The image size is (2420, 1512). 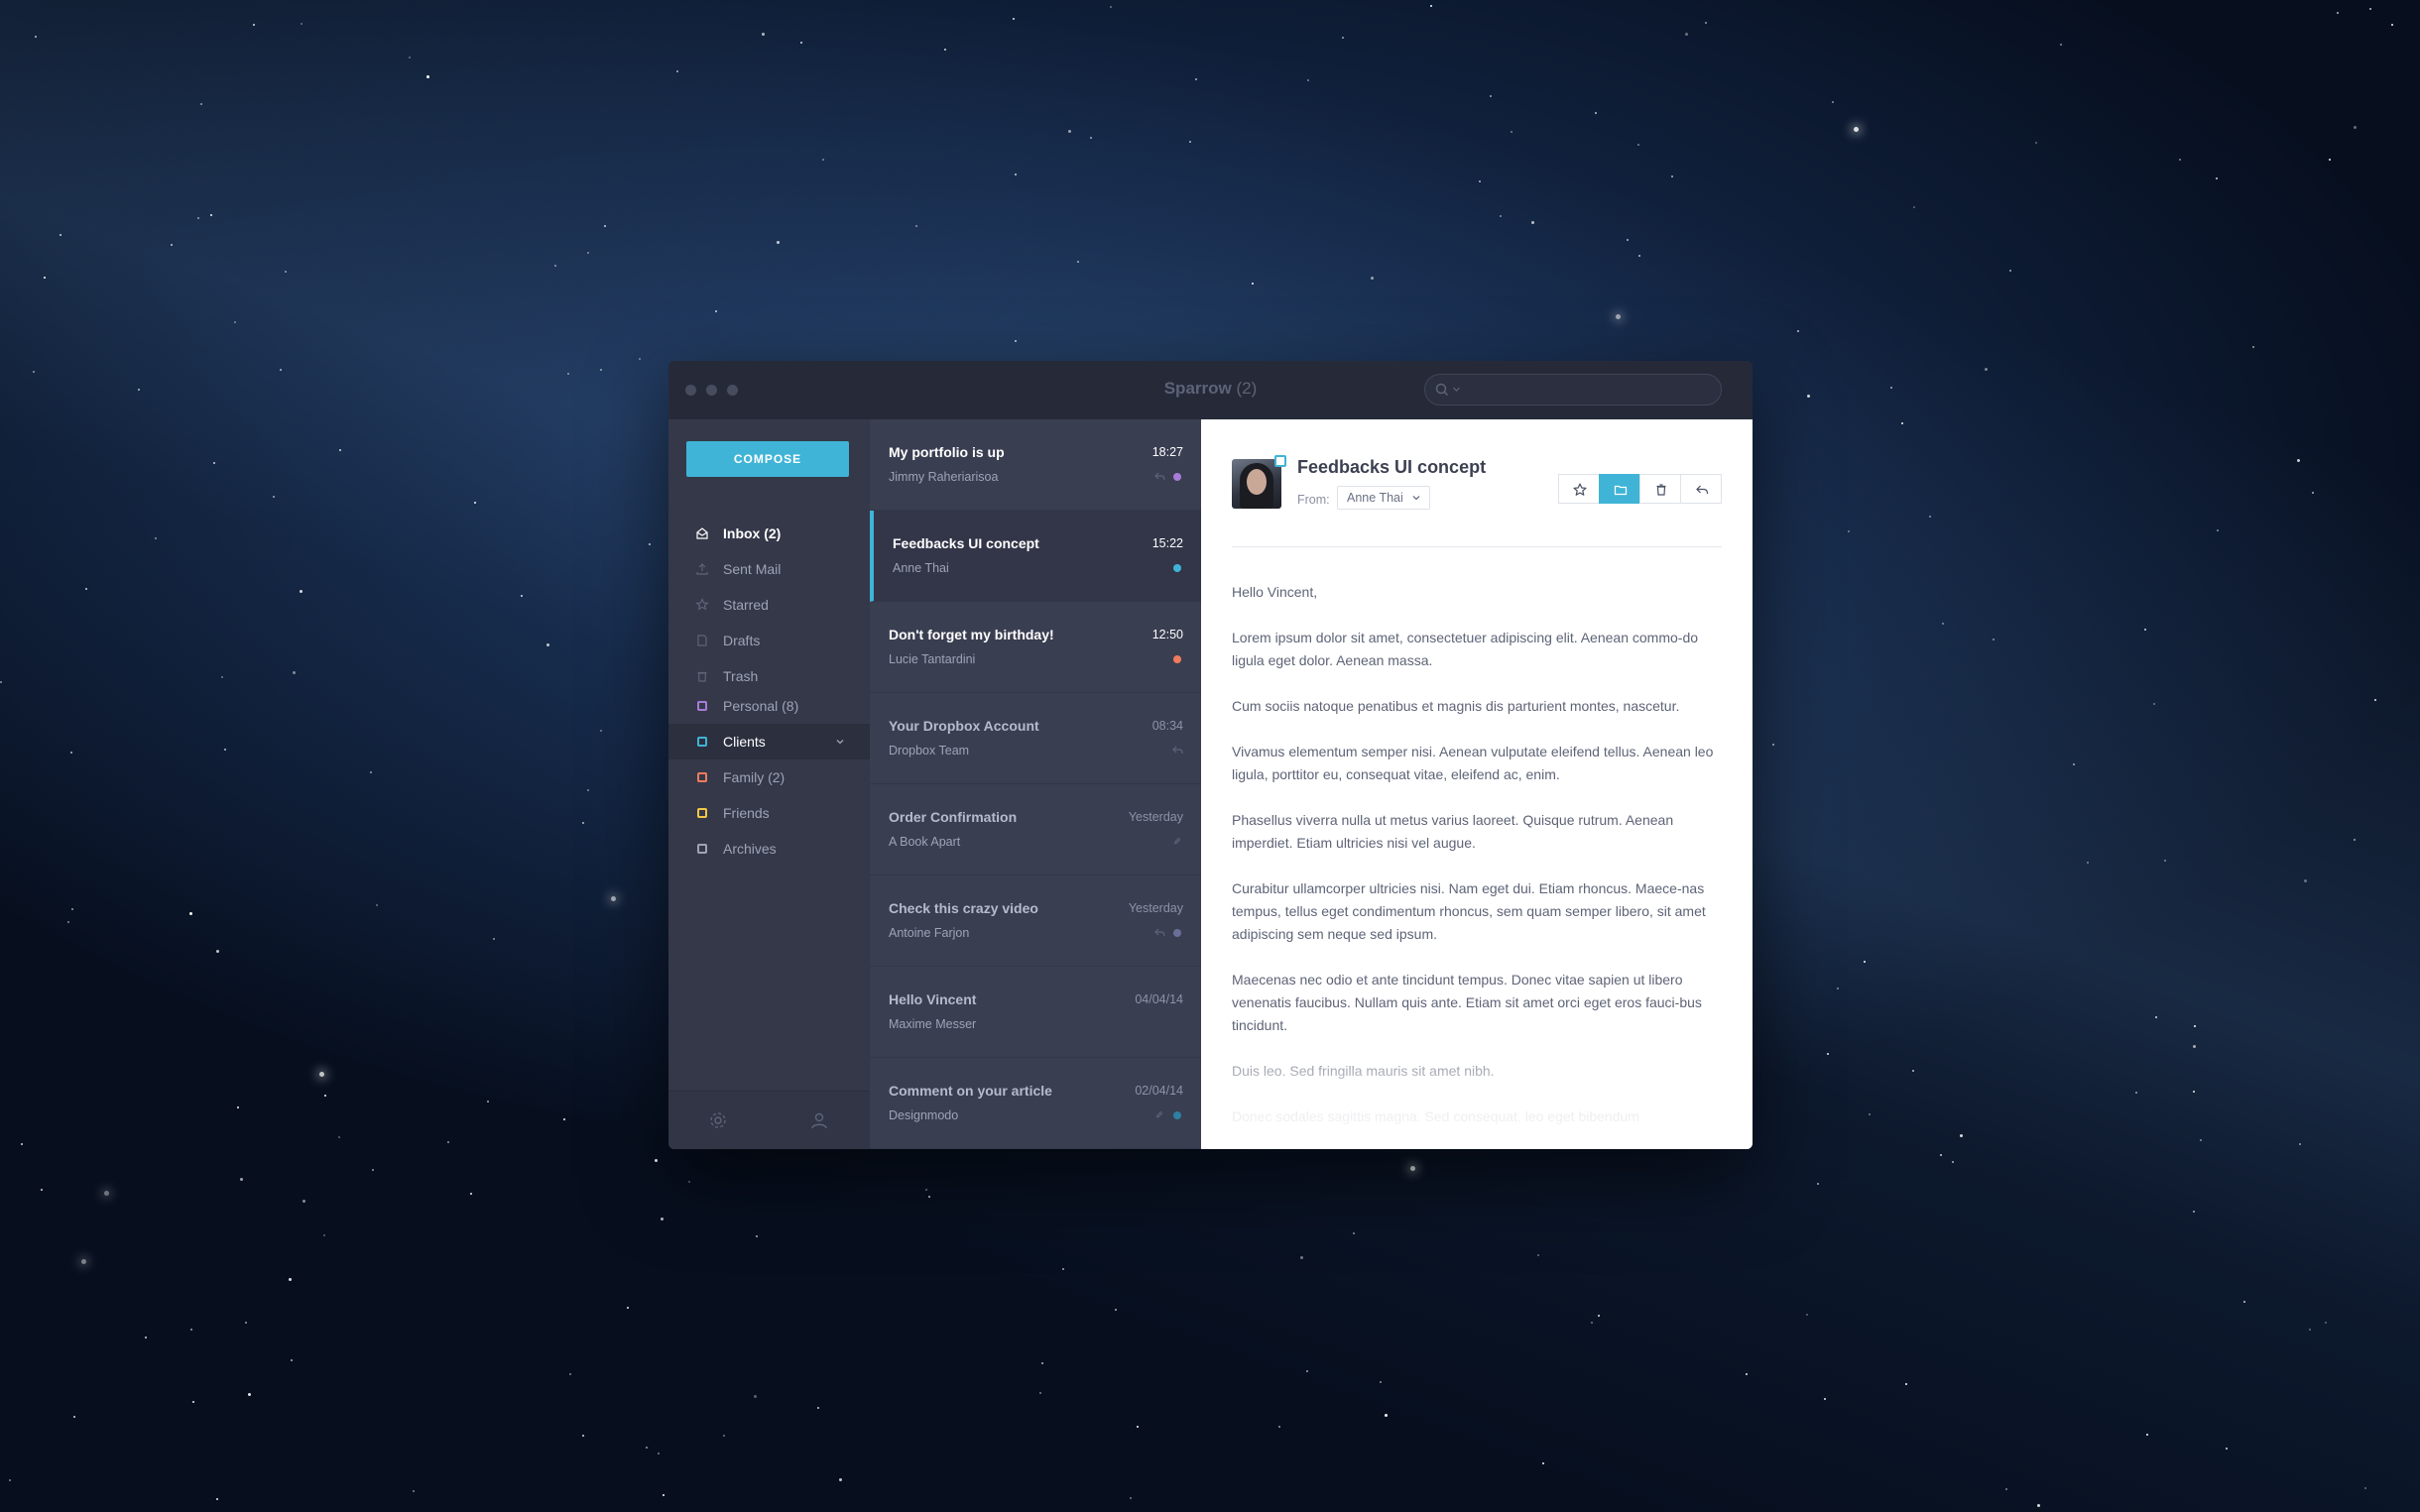 I want to click on sidebar-item-sent-mail: Sent Mail, so click(x=769, y=569).